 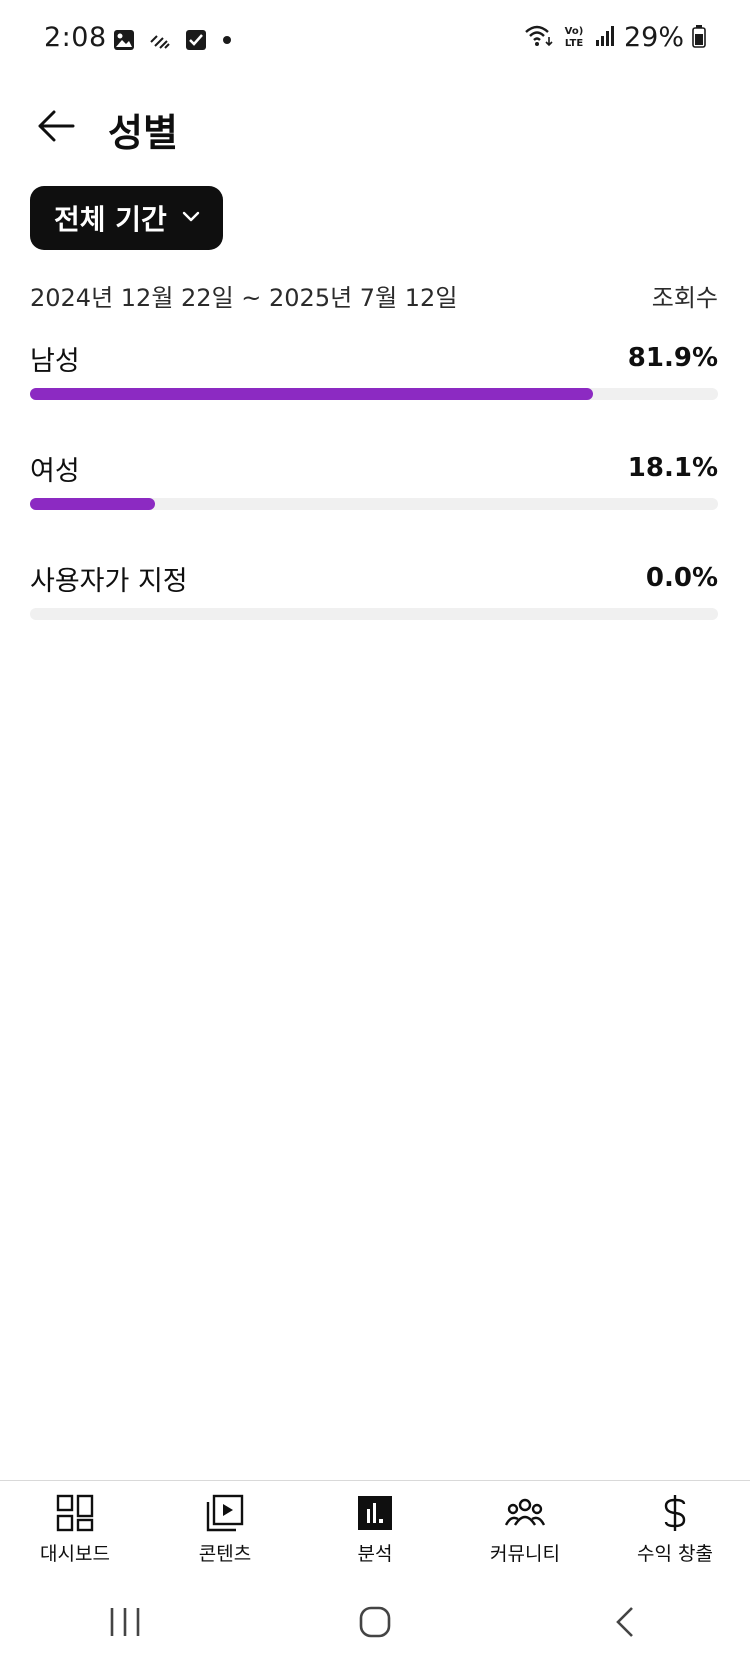 What do you see at coordinates (375, 41) in the screenshot?
I see `status-bar: 2:08 Vo) LTE 29%` at bounding box center [375, 41].